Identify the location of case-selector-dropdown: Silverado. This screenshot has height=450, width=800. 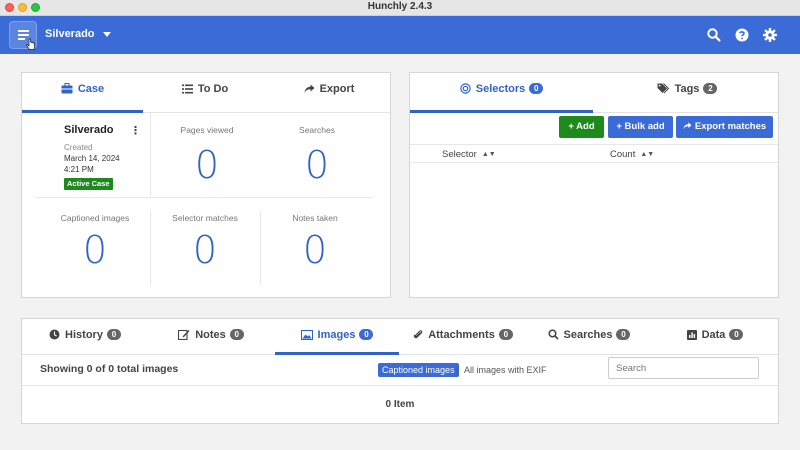
(78, 34).